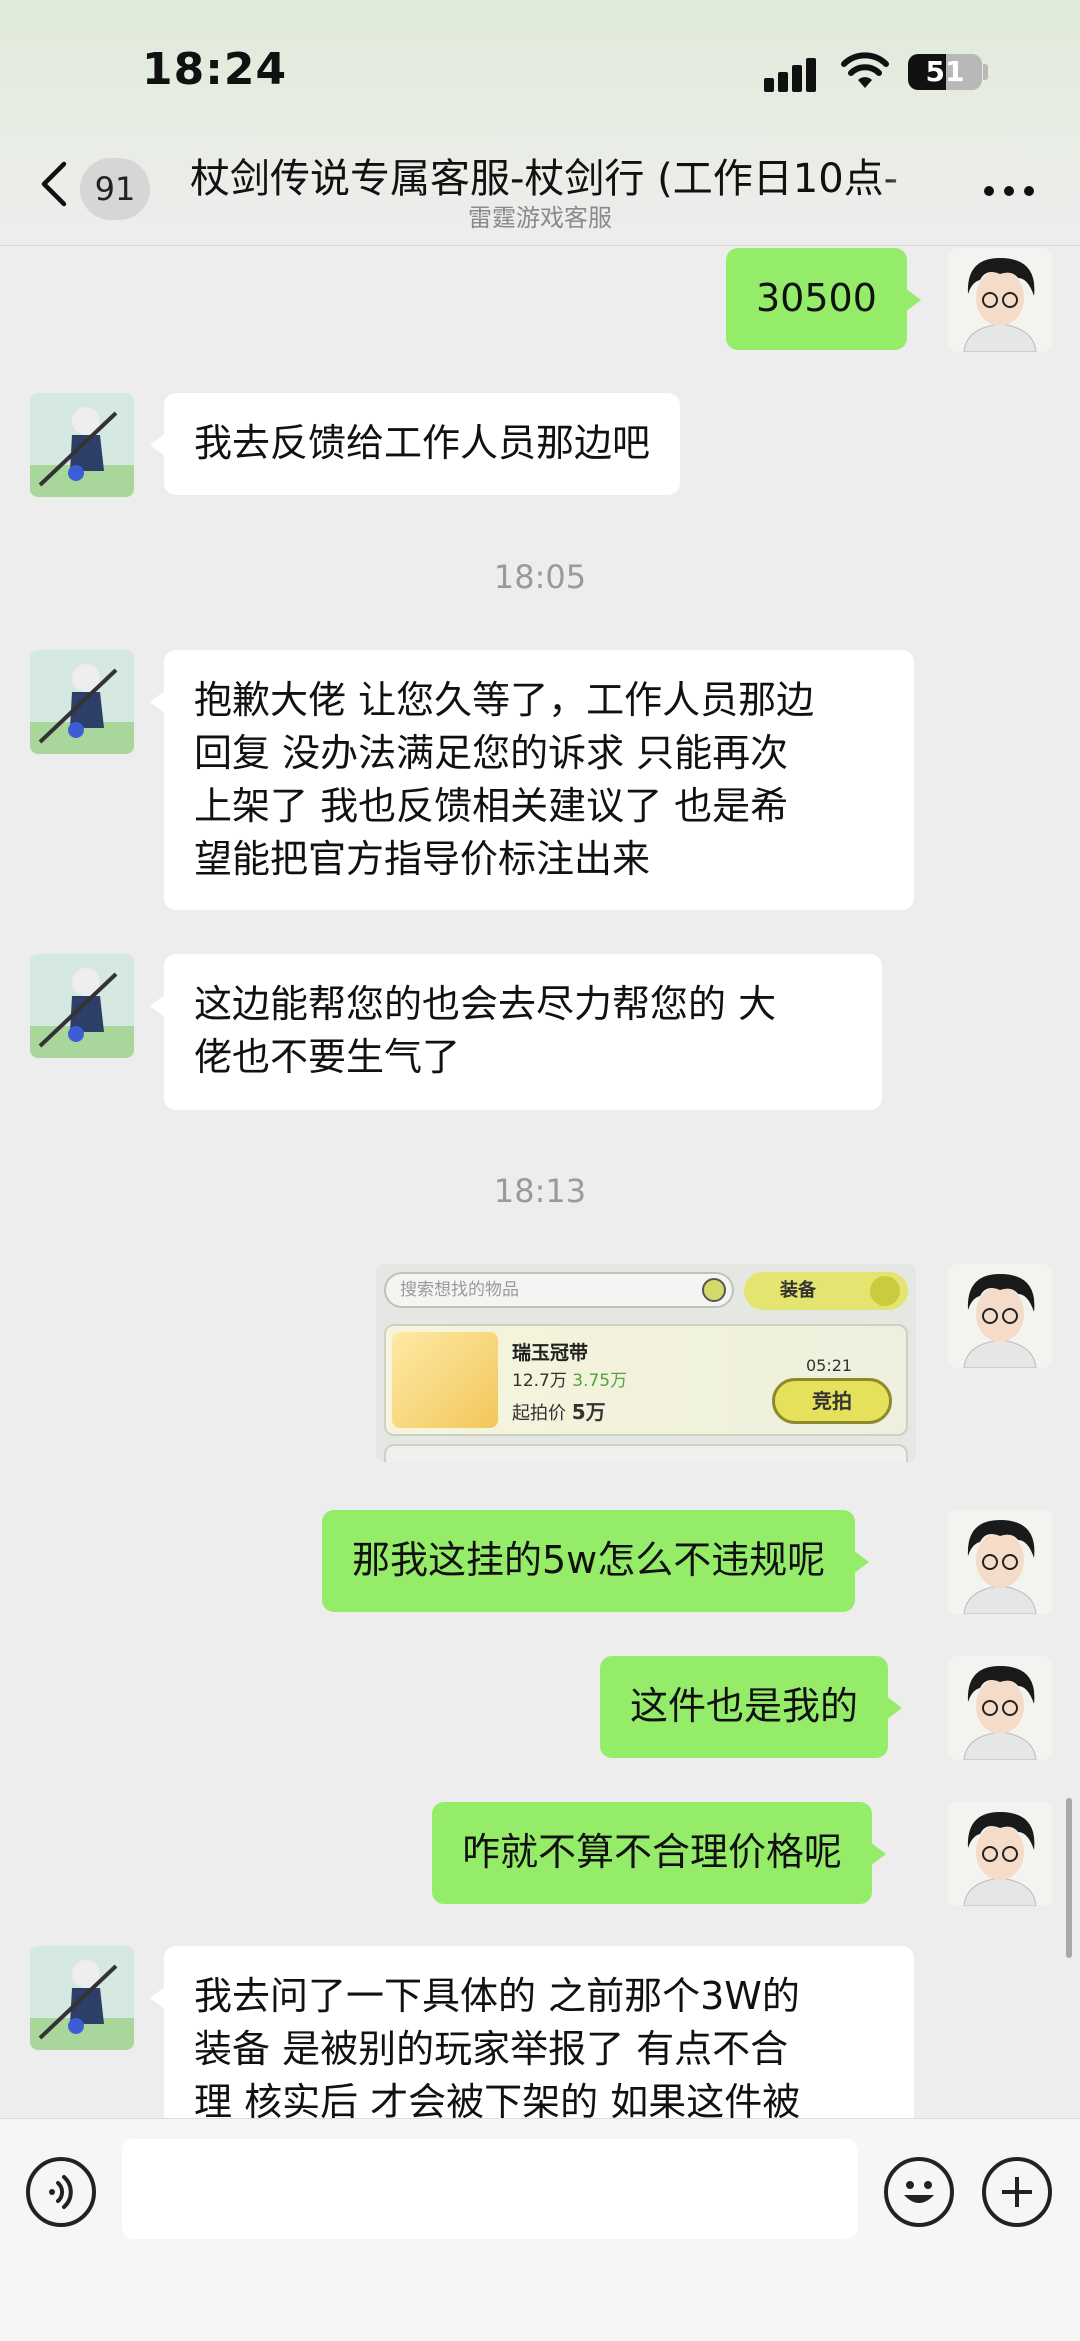  Describe the element at coordinates (485, 1004) in the screenshot. I see `message-line: 这边能帮您的也会去尽力帮您的 大` at that location.